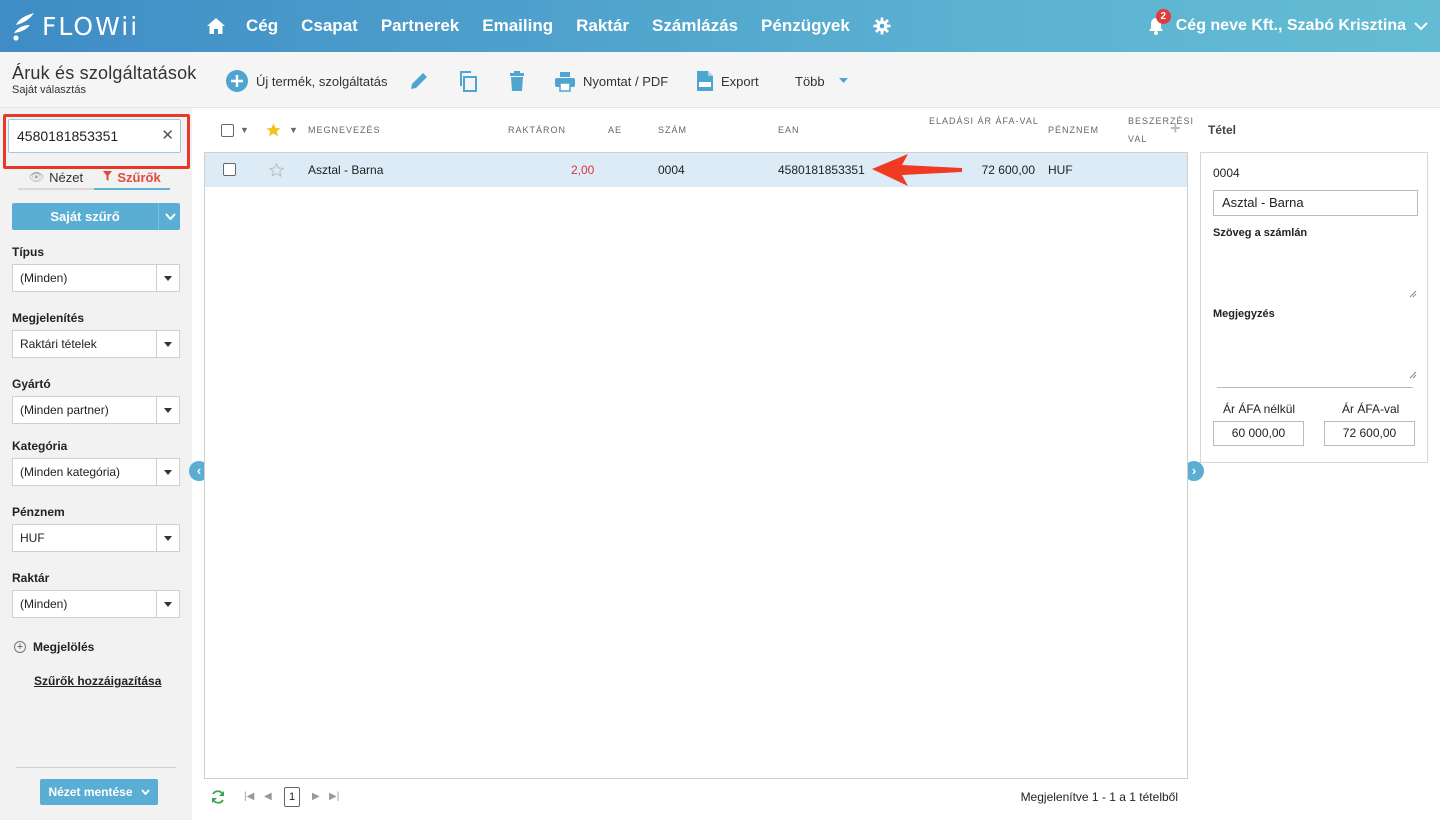 This screenshot has height=820, width=1440. I want to click on tab-view-label: Nézet, so click(66, 177).